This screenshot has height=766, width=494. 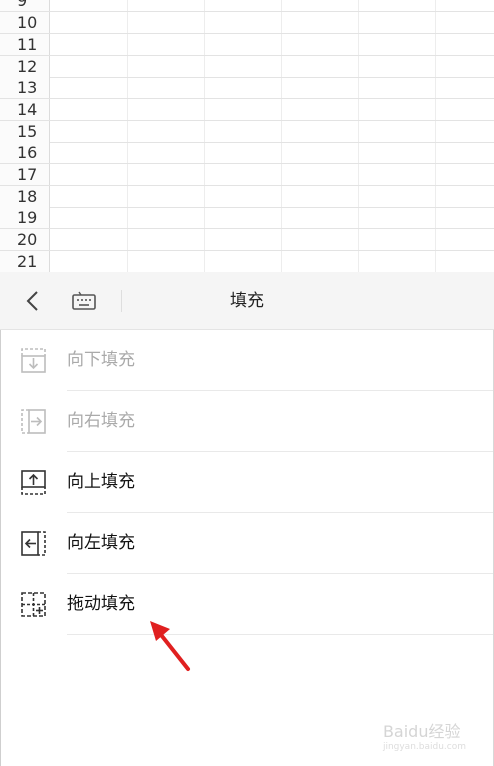 What do you see at coordinates (421, 731) in the screenshot?
I see `watermark-text: Baidu经验` at bounding box center [421, 731].